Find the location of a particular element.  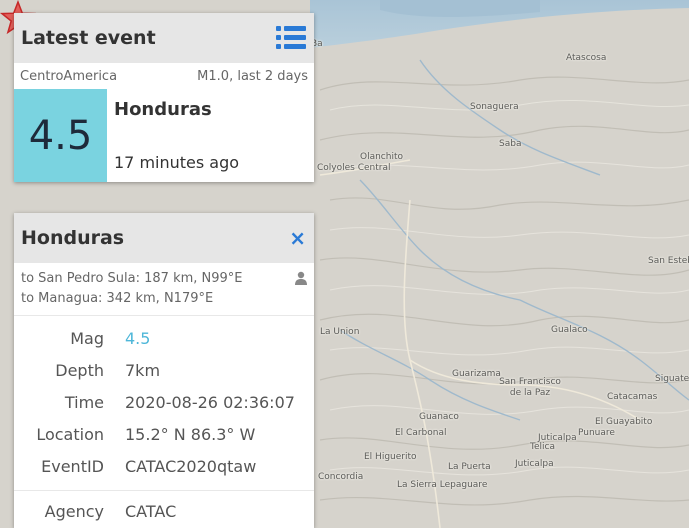

attribute-row: EventID CATAC2020qtaw is located at coordinates (164, 466).